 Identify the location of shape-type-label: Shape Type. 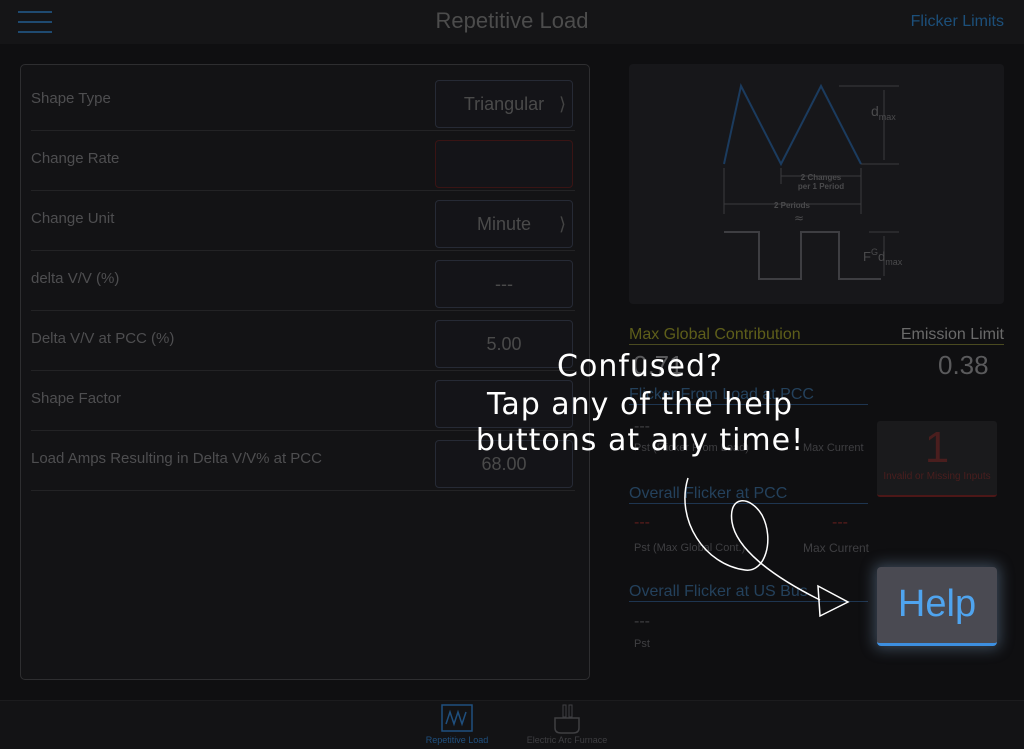
(71, 98).